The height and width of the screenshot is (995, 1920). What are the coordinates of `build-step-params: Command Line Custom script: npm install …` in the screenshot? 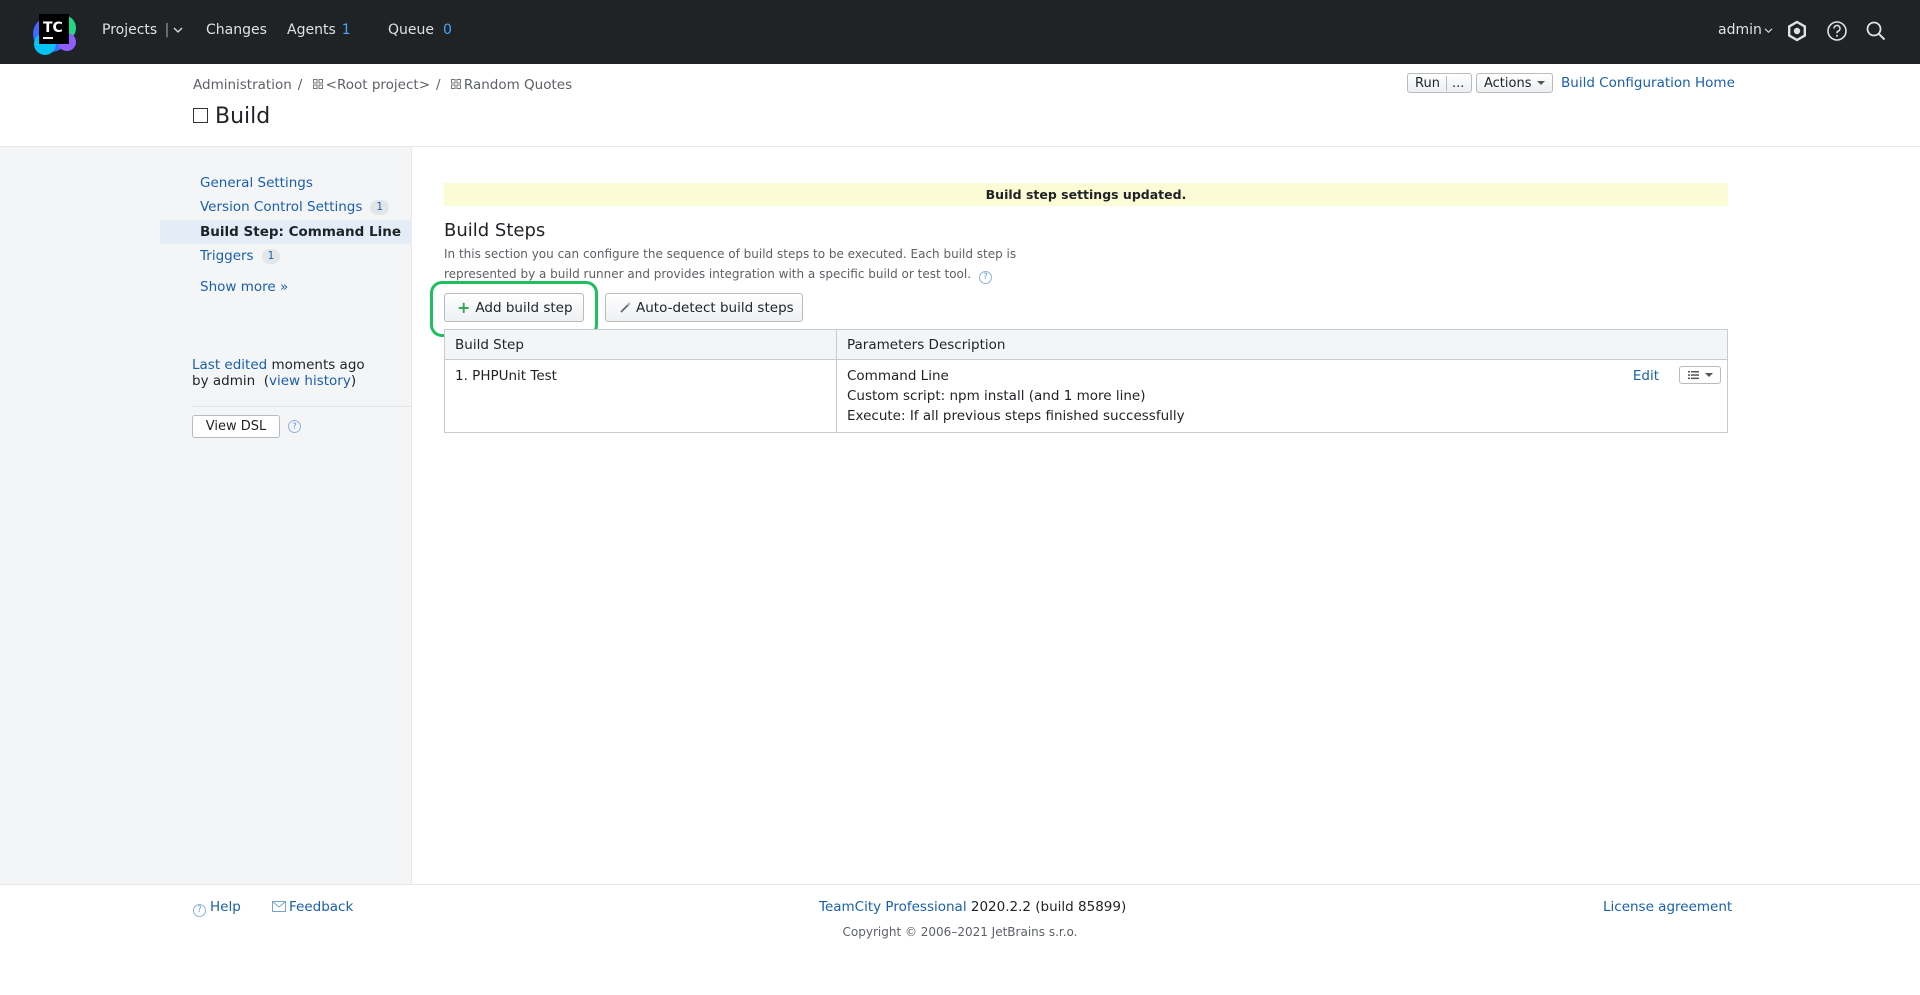 It's located at (1282, 396).